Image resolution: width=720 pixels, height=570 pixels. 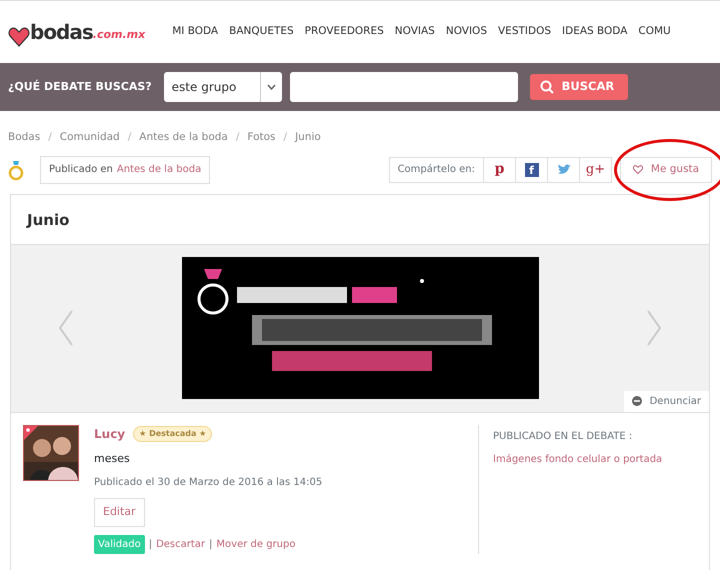 I want to click on published-in-text: Publicado en Antes de la boda, so click(x=125, y=170).